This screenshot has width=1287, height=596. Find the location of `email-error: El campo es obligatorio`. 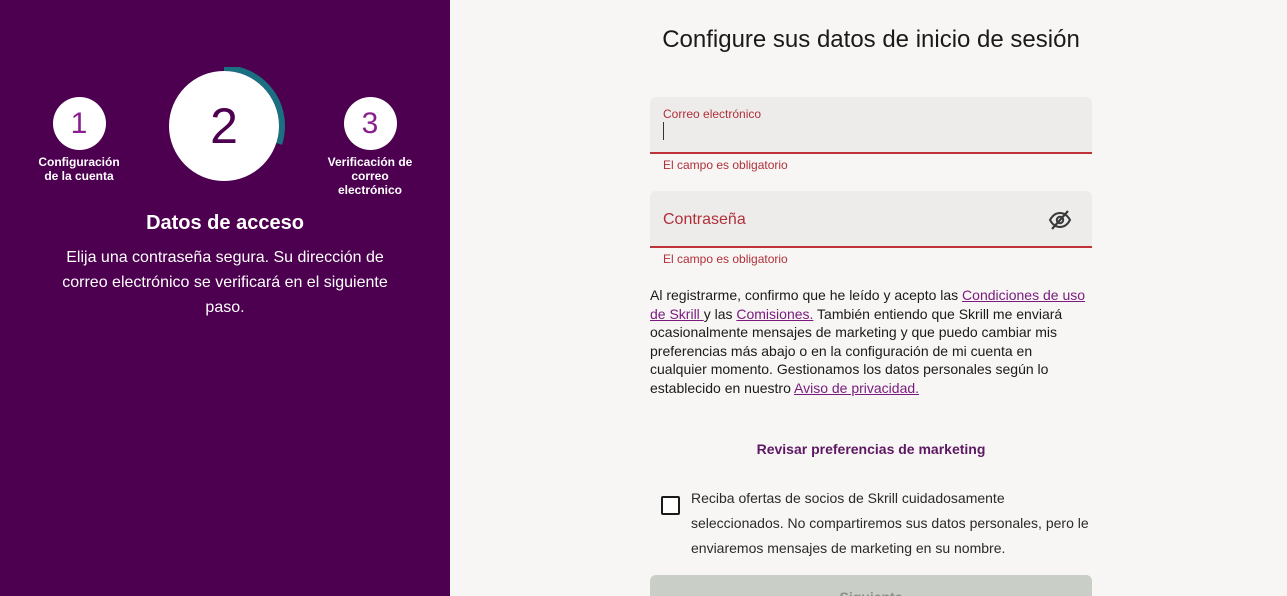

email-error: El campo es obligatorio is located at coordinates (725, 165).